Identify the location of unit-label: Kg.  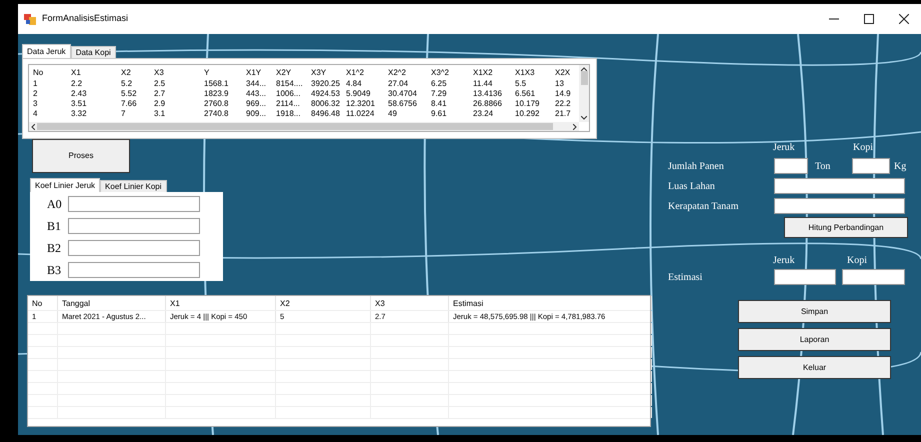
(899, 167).